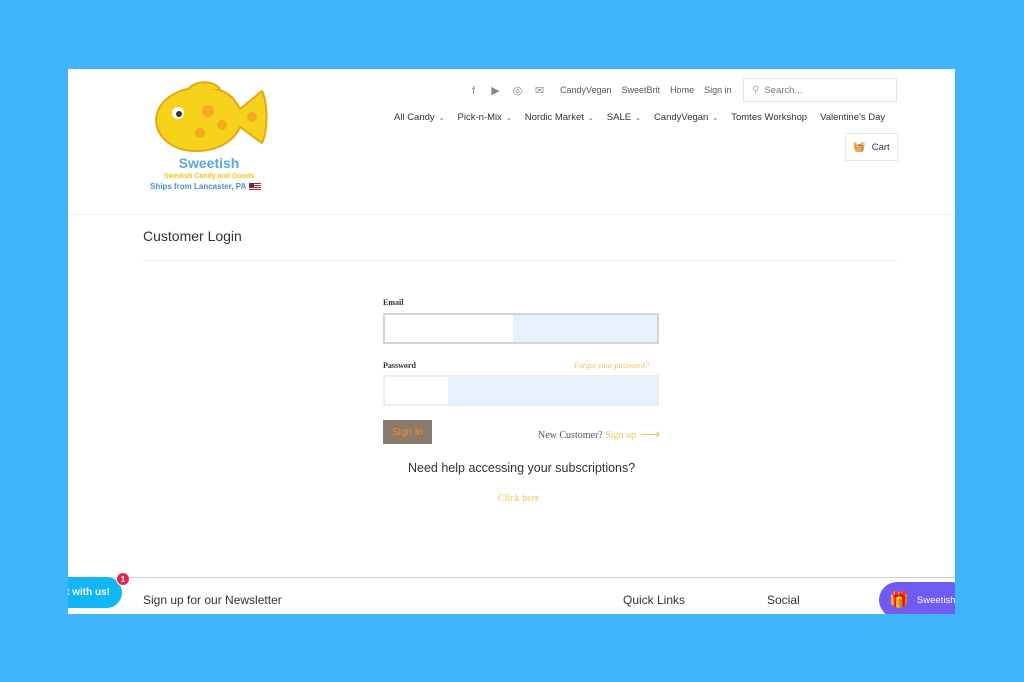  I want to click on search-input, so click(824, 90).